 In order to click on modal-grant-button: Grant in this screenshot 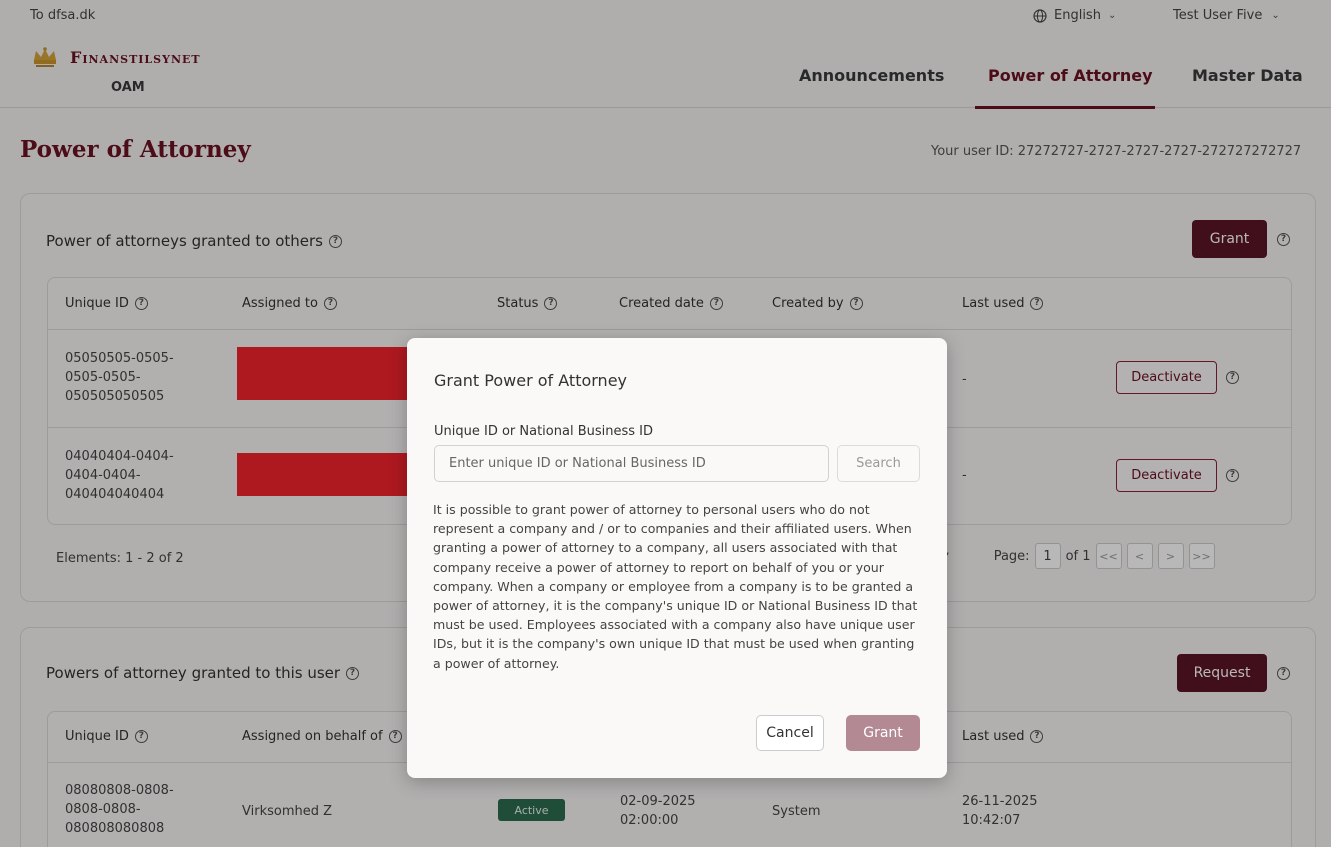, I will do `click(883, 733)`.